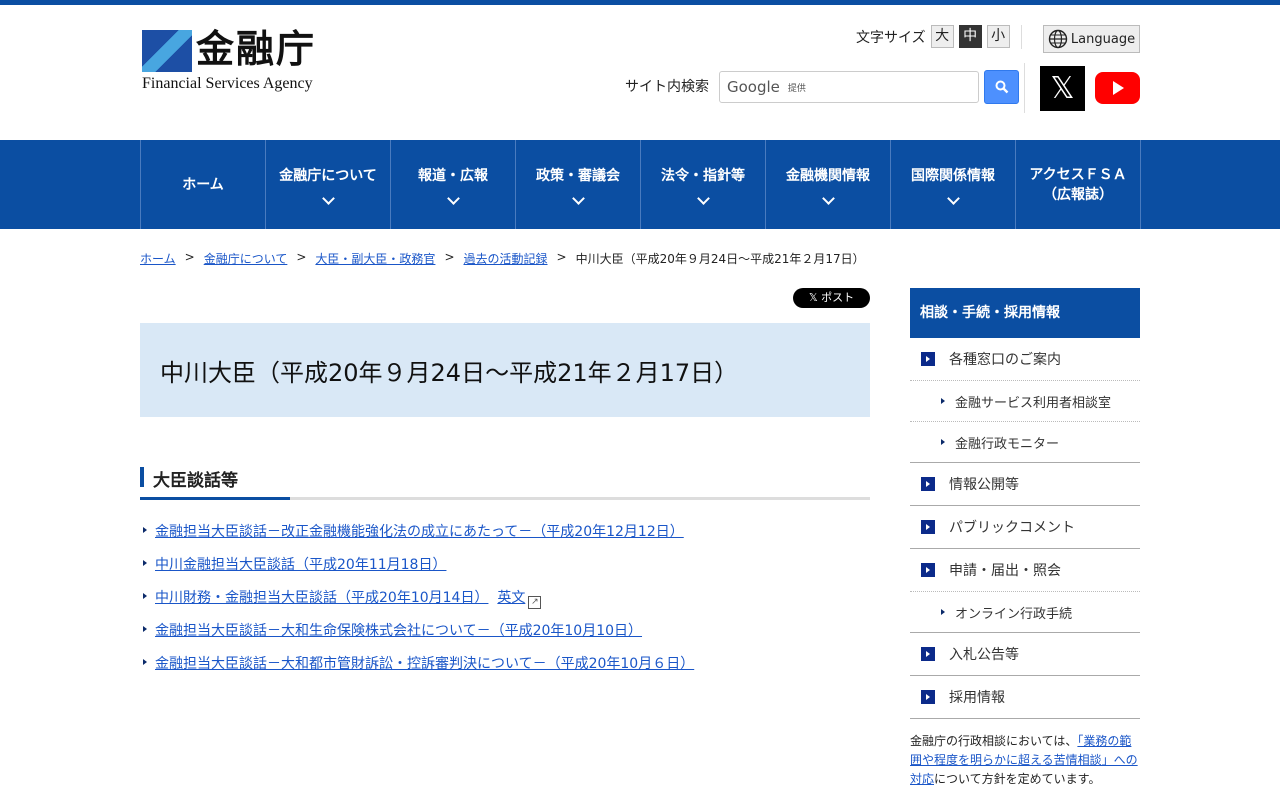 This screenshot has width=1280, height=800. I want to click on sidebar-title: 相談・手続・採用情報, so click(1025, 313).